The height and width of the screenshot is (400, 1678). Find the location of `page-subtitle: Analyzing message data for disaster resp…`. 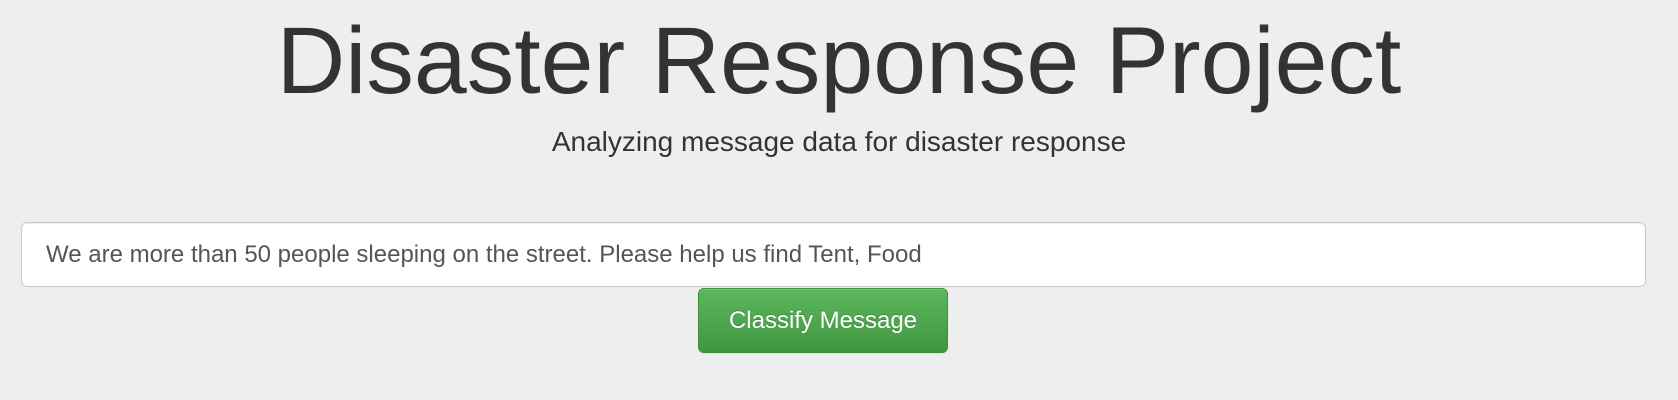

page-subtitle: Analyzing message data for disaster resp… is located at coordinates (839, 141).